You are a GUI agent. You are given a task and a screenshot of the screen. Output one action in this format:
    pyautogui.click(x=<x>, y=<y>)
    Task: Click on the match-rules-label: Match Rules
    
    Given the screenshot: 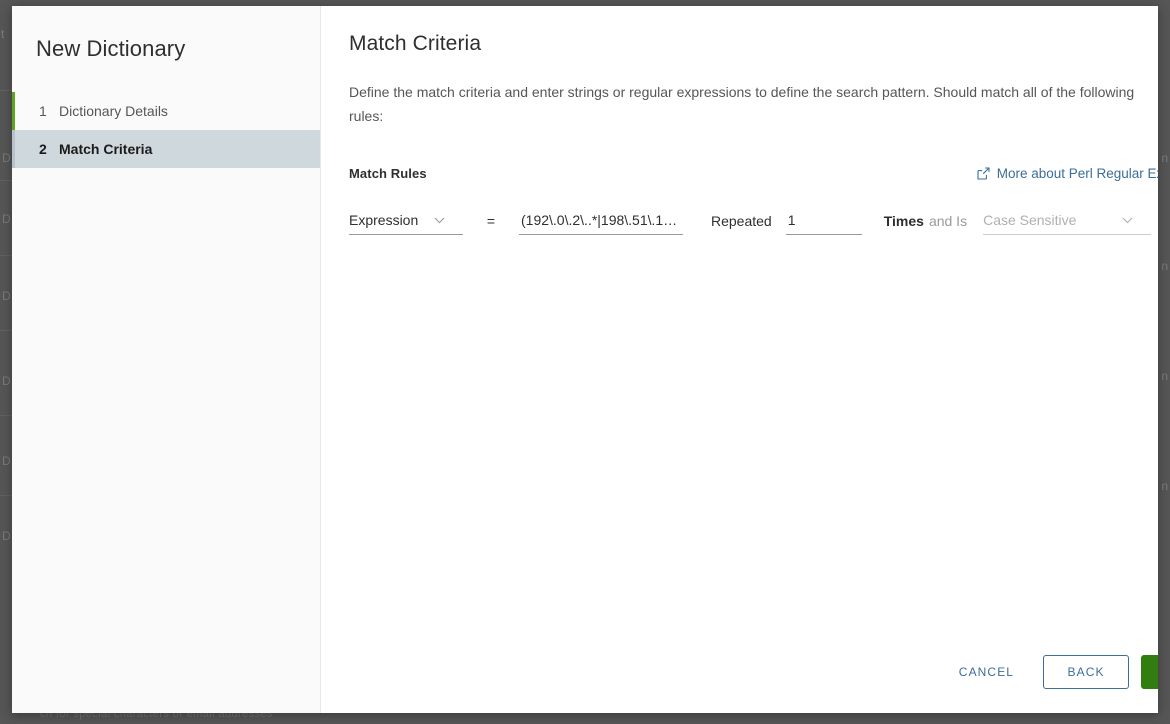 What is the action you would take?
    pyautogui.click(x=388, y=173)
    